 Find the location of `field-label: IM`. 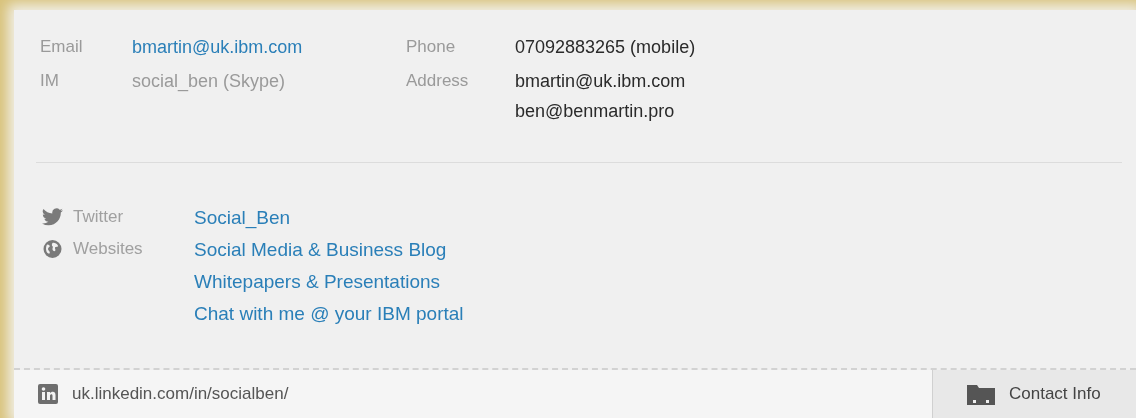

field-label: IM is located at coordinates (50, 81).